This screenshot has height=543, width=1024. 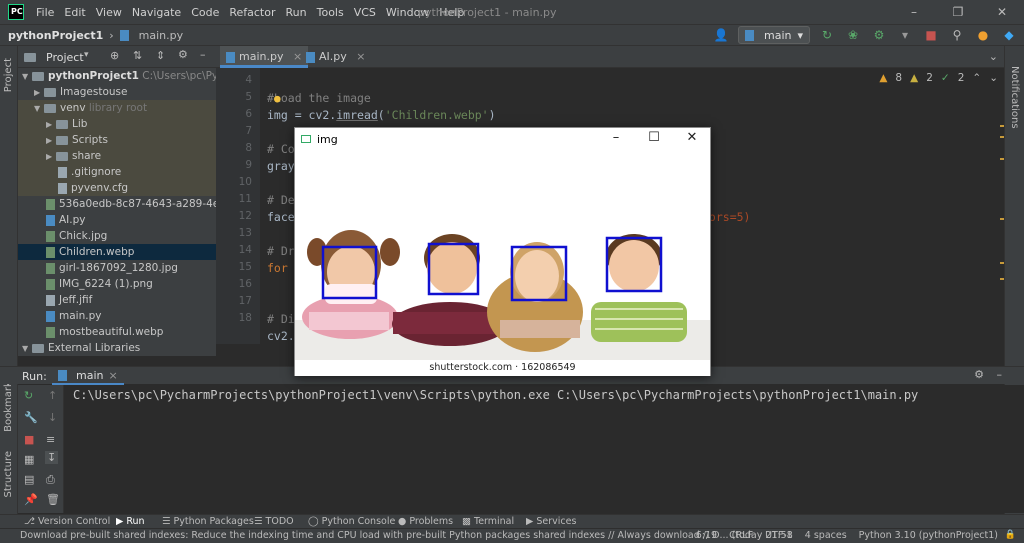 I want to click on wrench-icon: 🔧, so click(x=31, y=417).